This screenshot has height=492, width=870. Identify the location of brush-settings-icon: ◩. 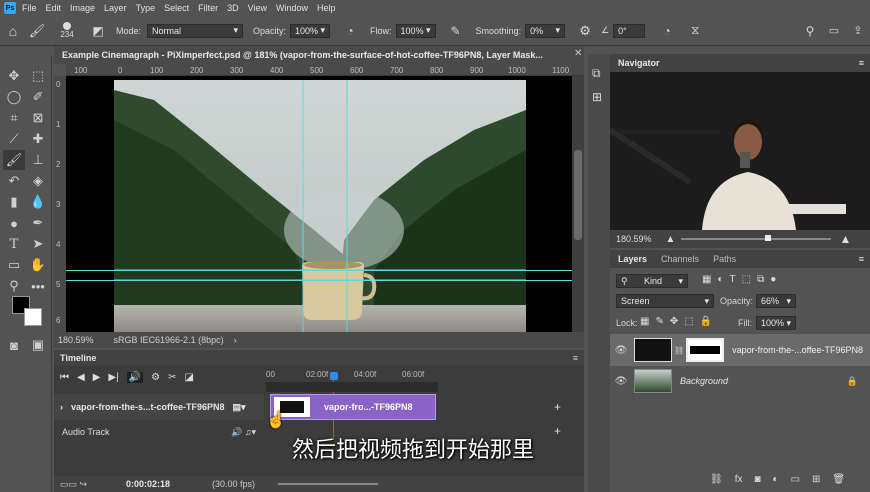
(98, 31).